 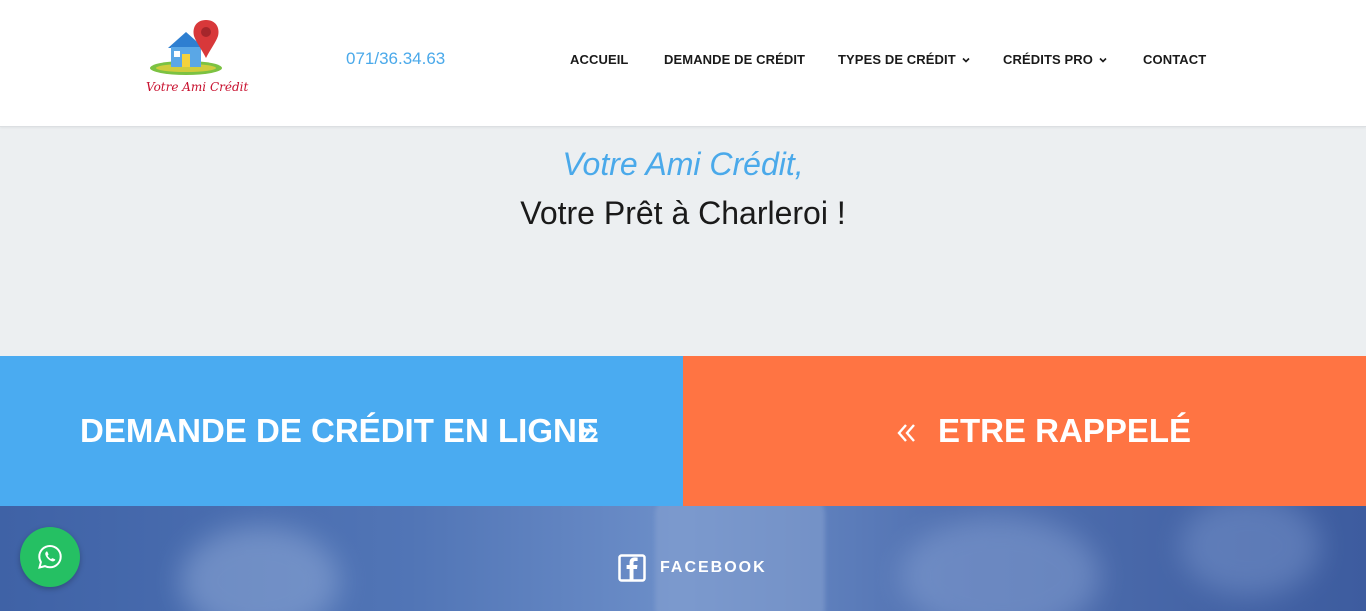 I want to click on nav-item-label: ACCUEIL, so click(x=599, y=59).